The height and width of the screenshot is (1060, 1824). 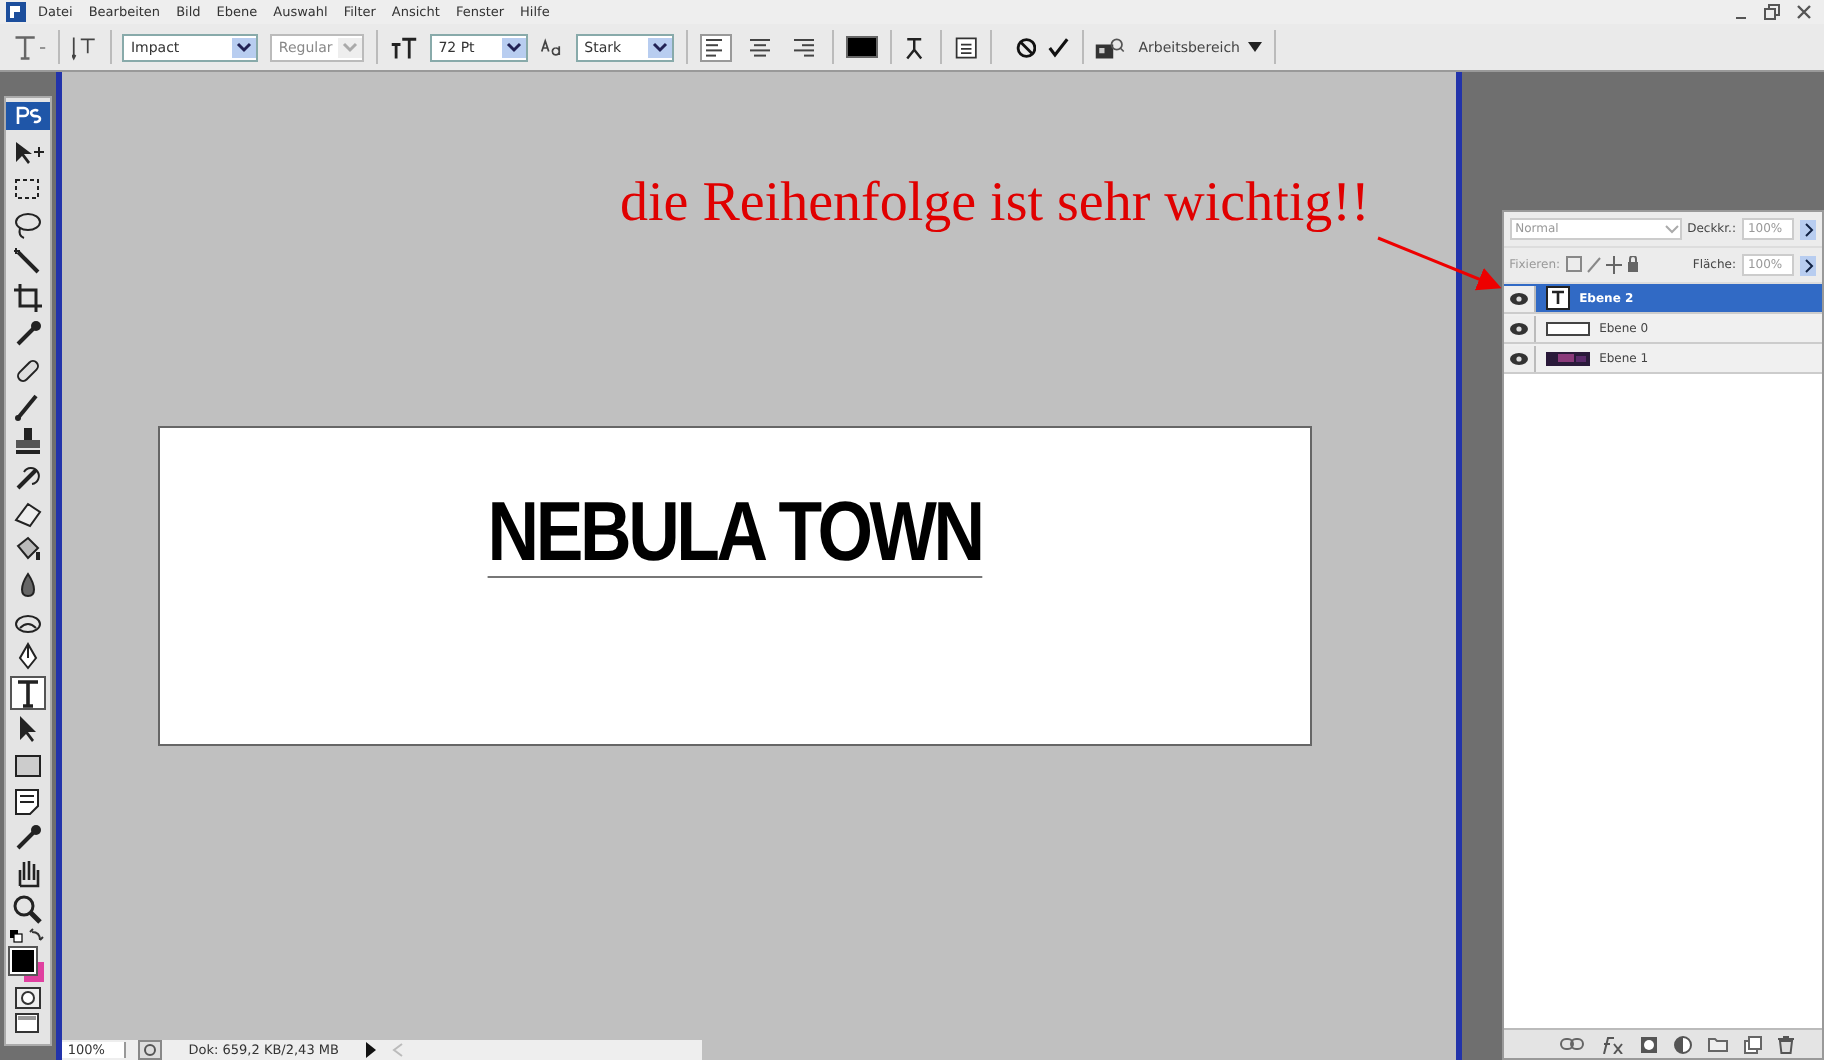 I want to click on effects-icon, so click(x=1611, y=1044).